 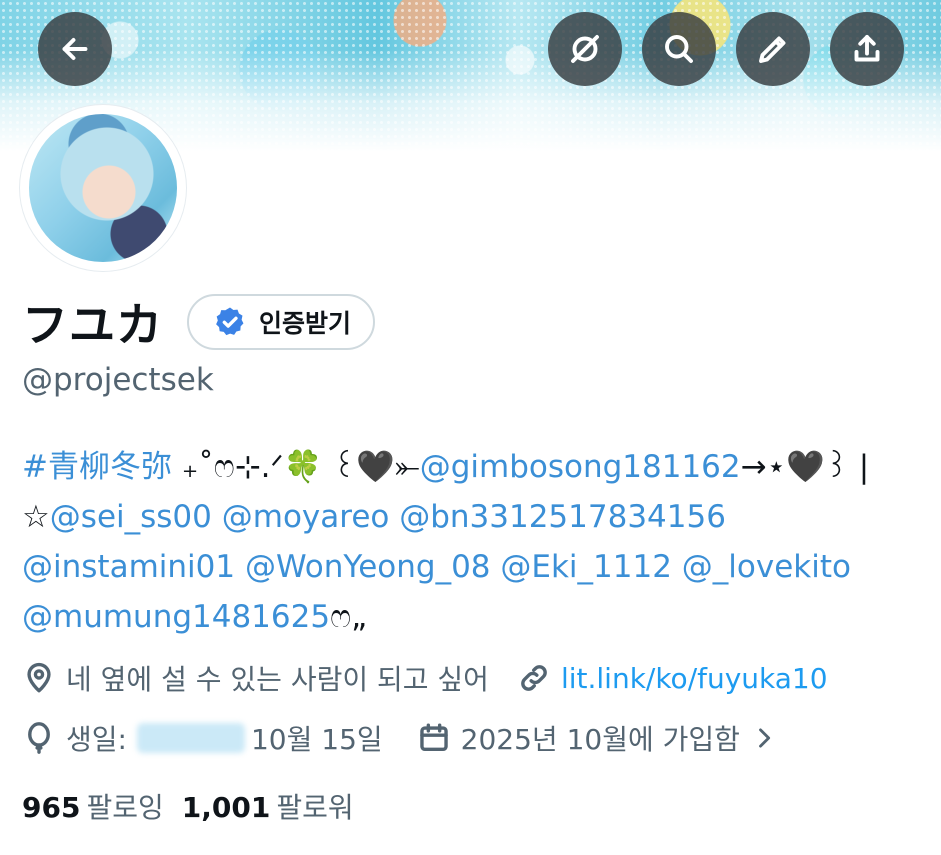 What do you see at coordinates (190, 738) in the screenshot?
I see `redacted-birth-year` at bounding box center [190, 738].